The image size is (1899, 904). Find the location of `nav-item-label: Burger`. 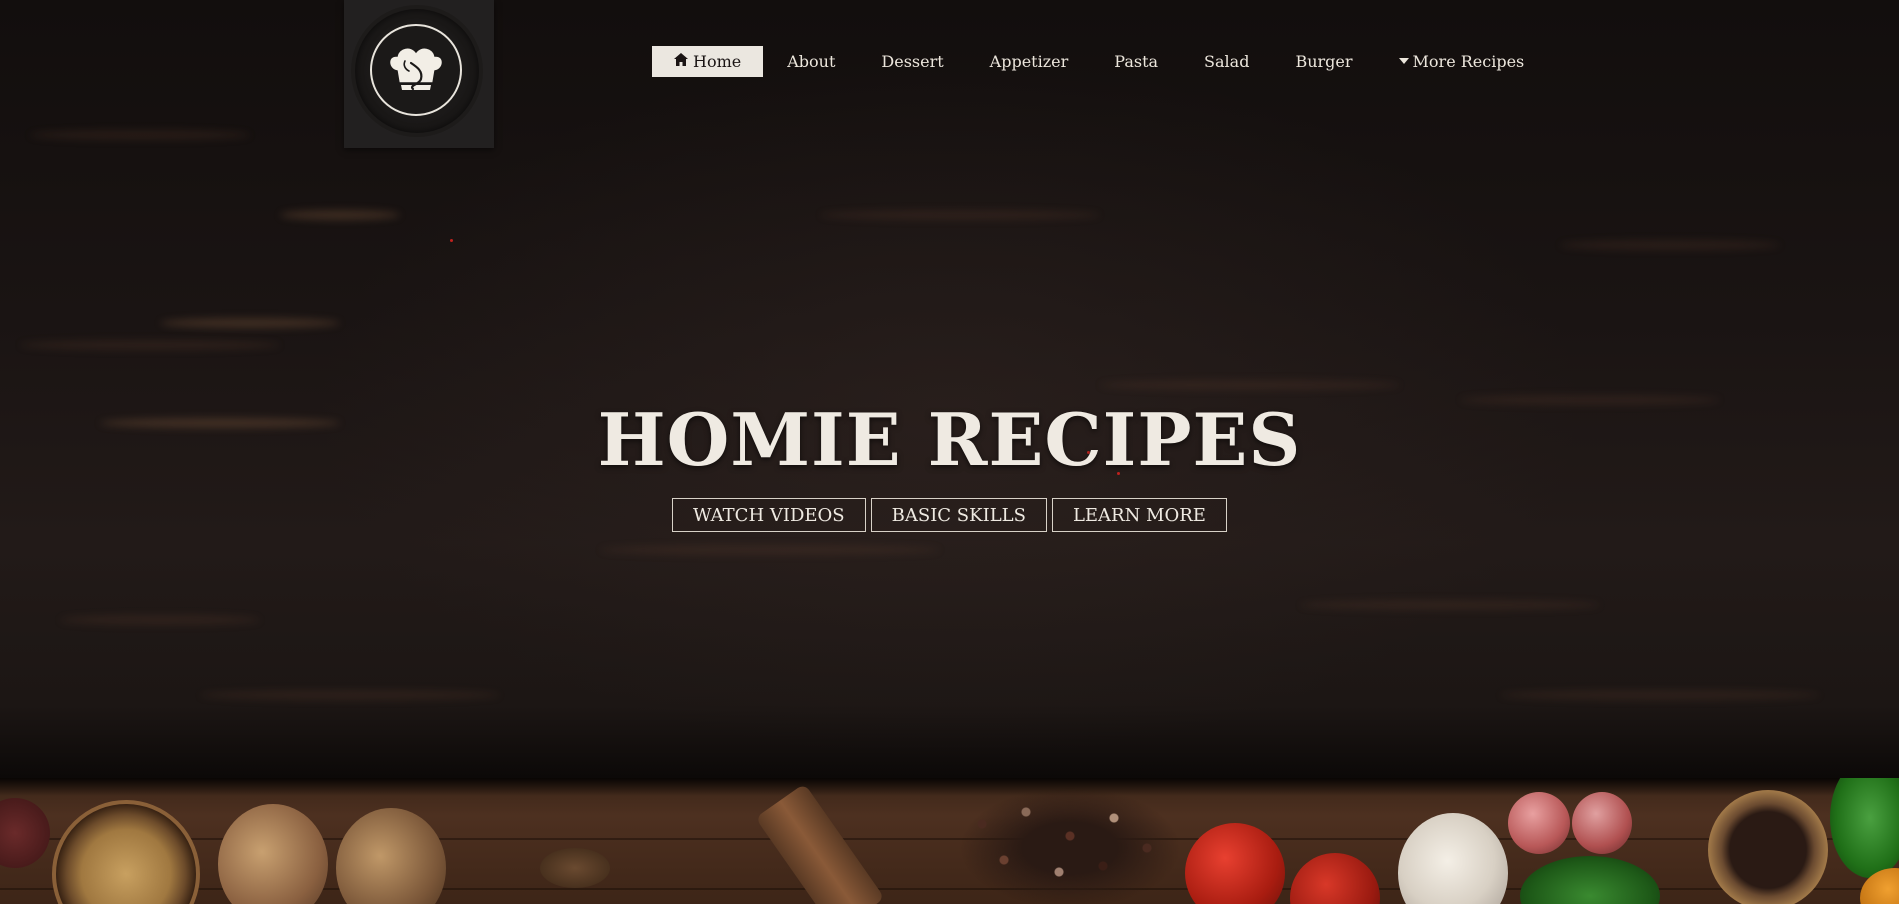

nav-item-label: Burger is located at coordinates (1324, 61).